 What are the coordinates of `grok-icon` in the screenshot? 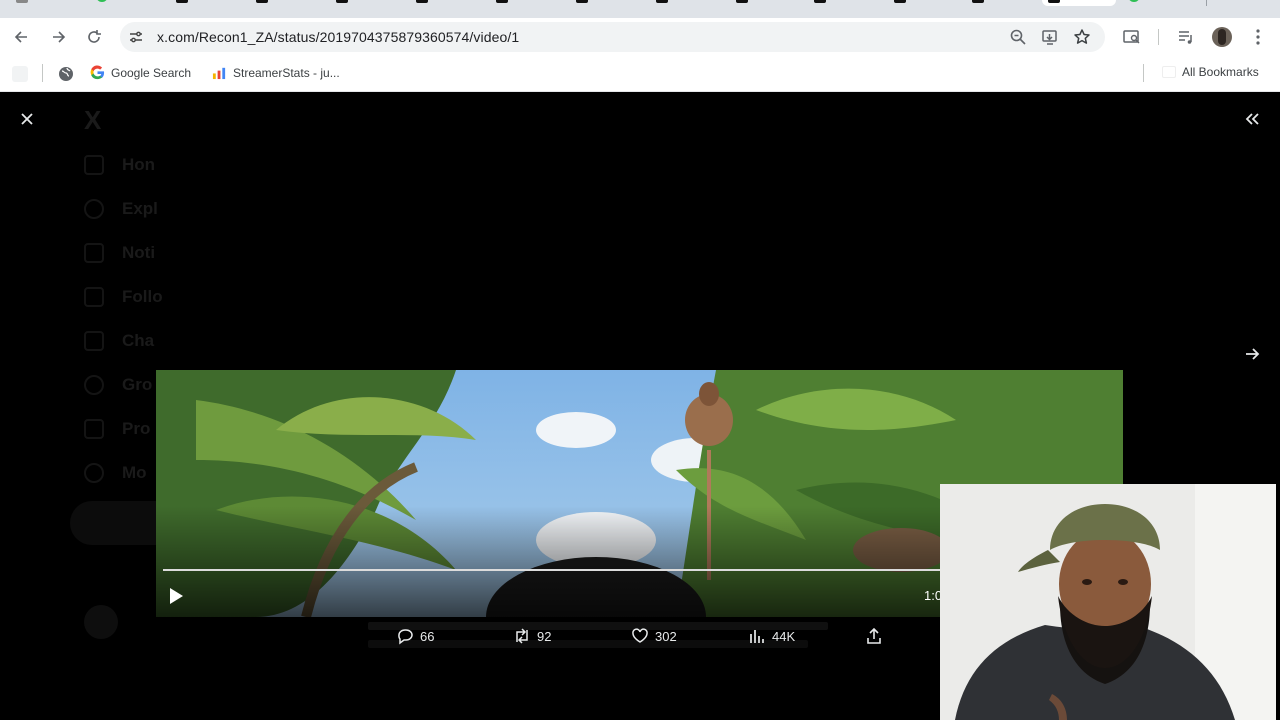 It's located at (94, 385).